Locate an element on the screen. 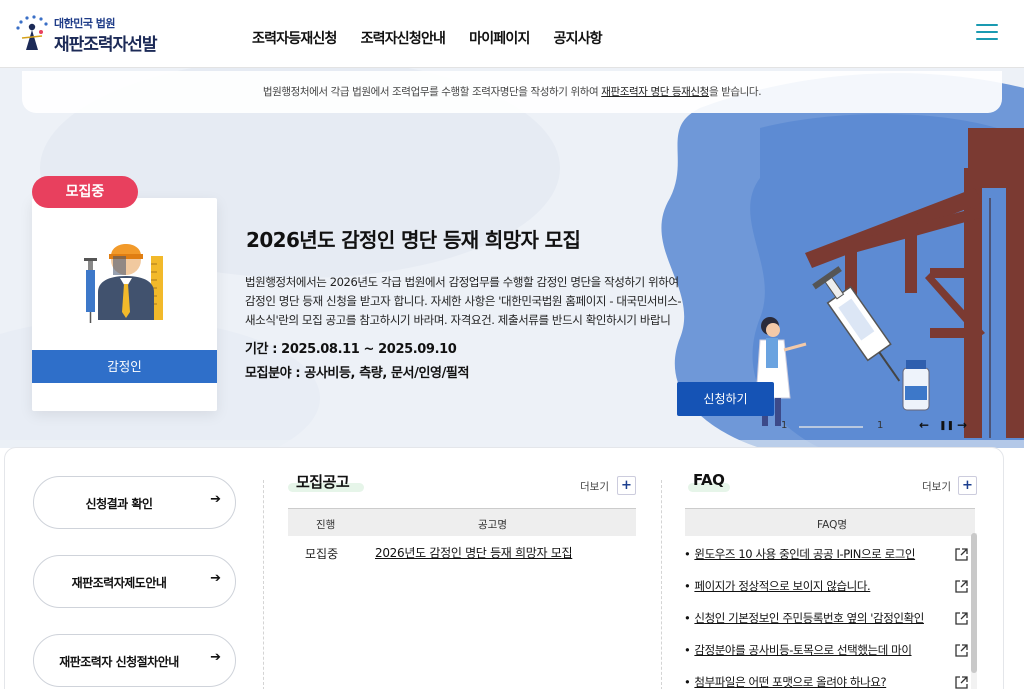 This screenshot has width=1024, height=689. next-arrow-icon: → is located at coordinates (962, 425).